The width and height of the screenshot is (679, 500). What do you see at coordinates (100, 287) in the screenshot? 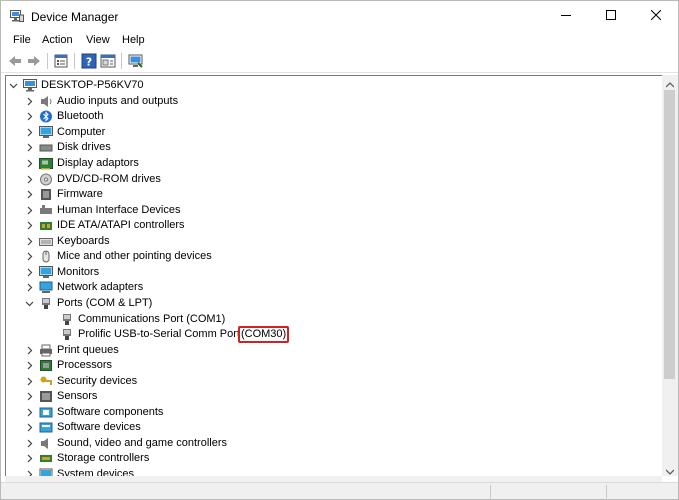
I see `tree-item-label: Network adapters` at bounding box center [100, 287].